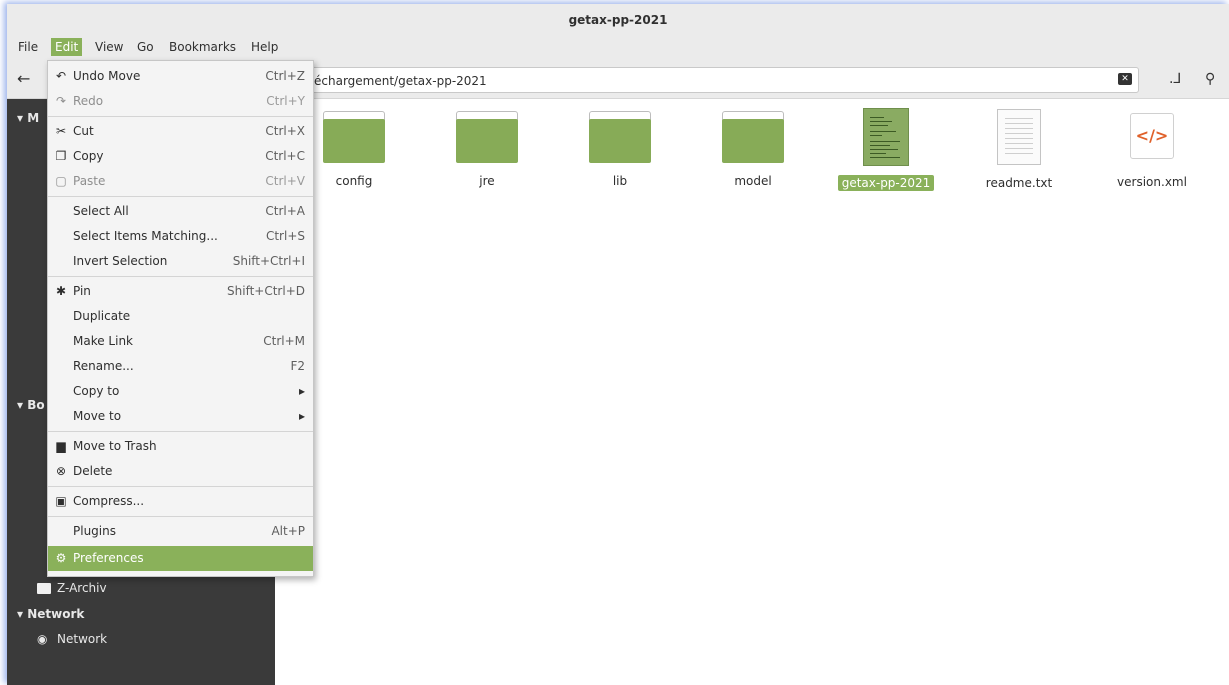 The image size is (1229, 685). Describe the element at coordinates (61, 156) in the screenshot. I see `copy-icon: ❐` at that location.